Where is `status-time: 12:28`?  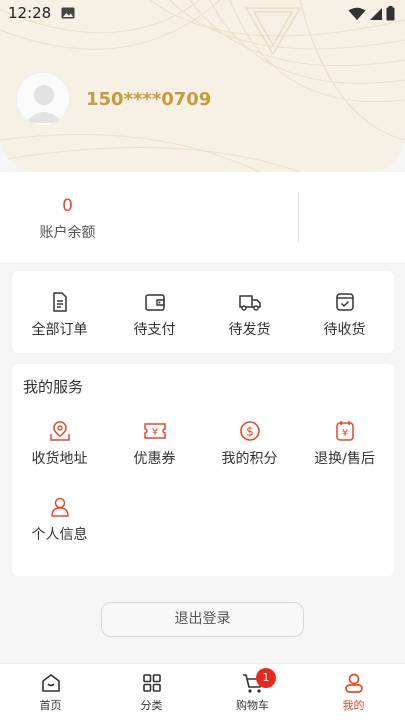 status-time: 12:28 is located at coordinates (30, 13).